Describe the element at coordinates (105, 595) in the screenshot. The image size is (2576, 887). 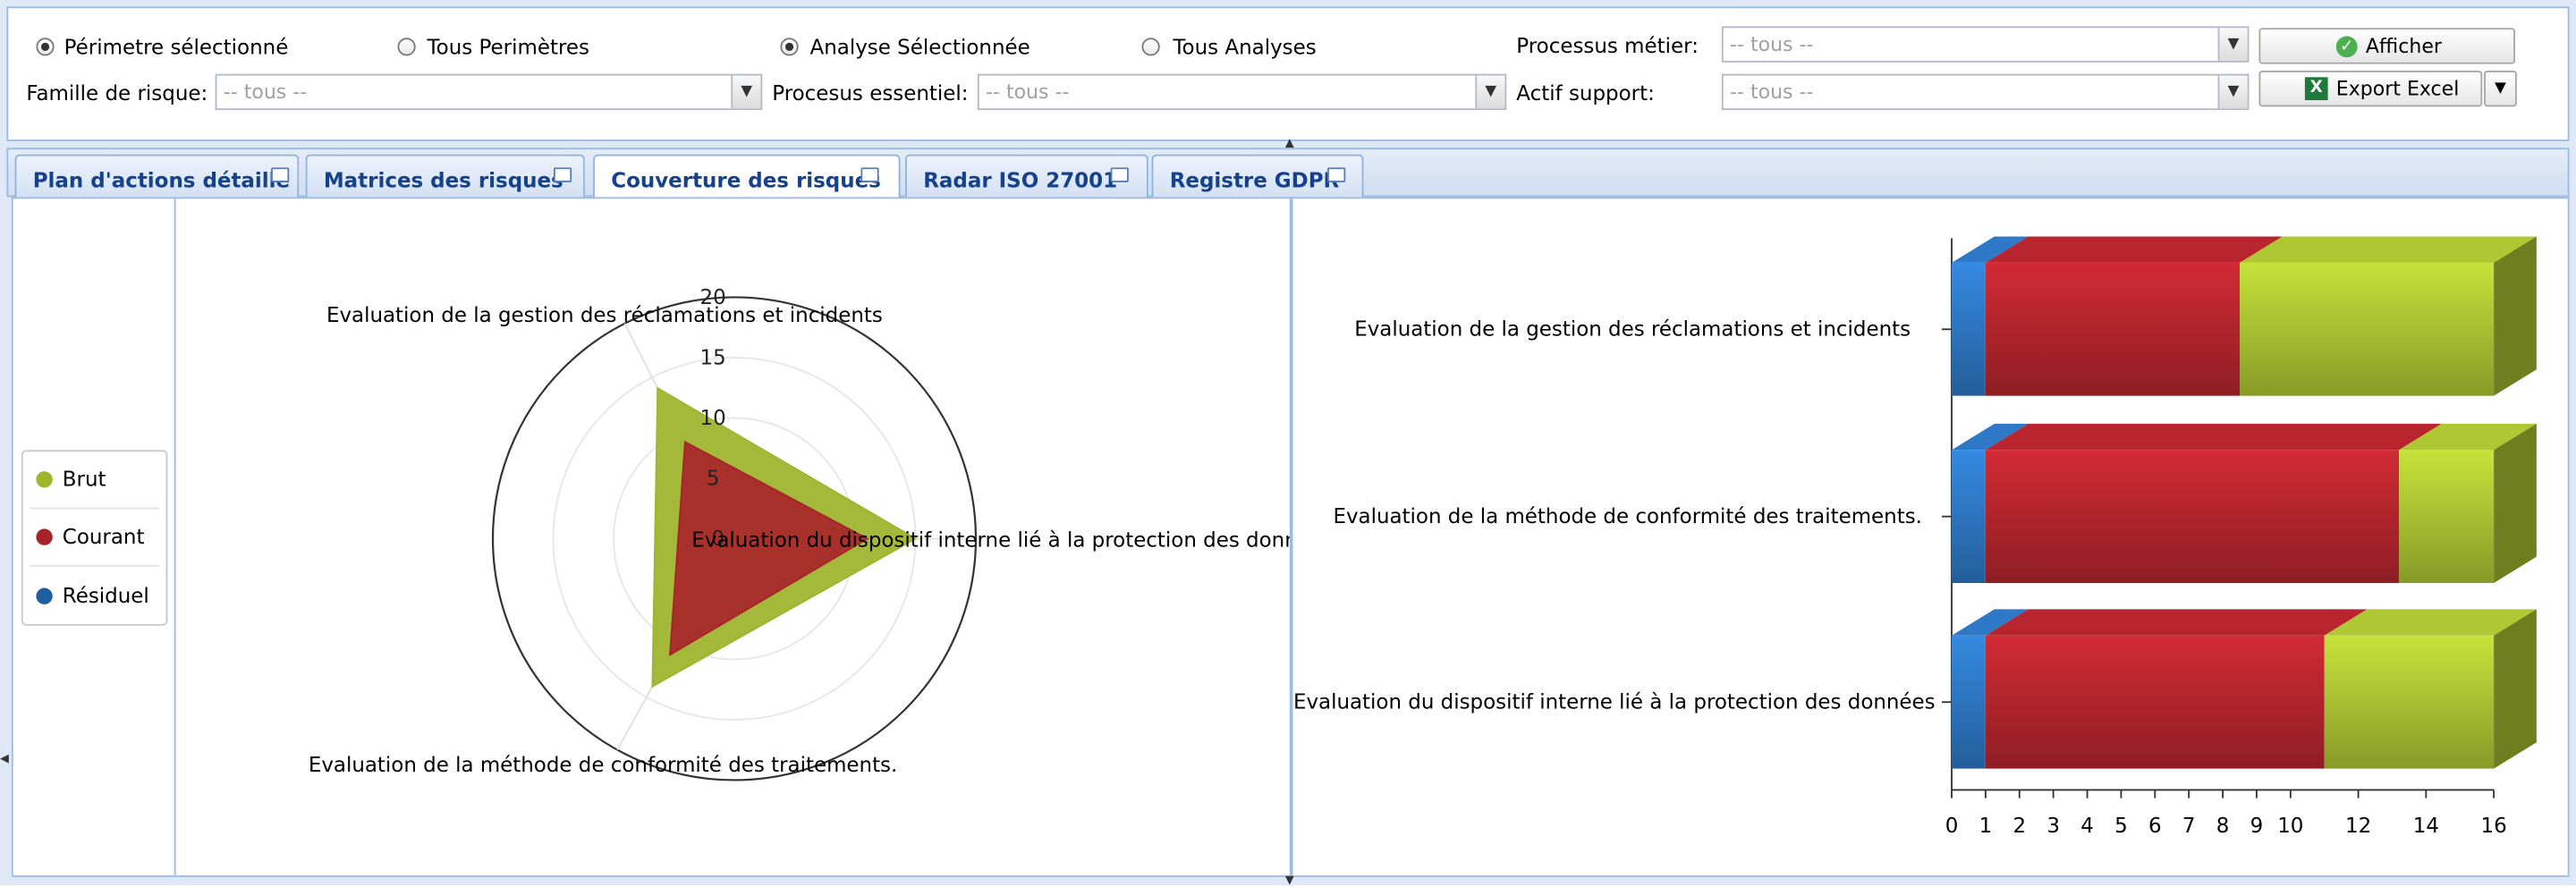
I see `legend-label: Résiduel` at that location.